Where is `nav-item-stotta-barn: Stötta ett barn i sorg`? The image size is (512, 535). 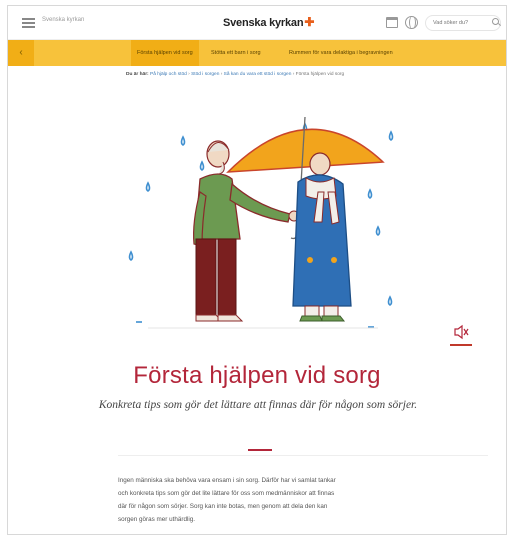
nav-item-stotta-barn: Stötta ett barn i sorg is located at coordinates (236, 53).